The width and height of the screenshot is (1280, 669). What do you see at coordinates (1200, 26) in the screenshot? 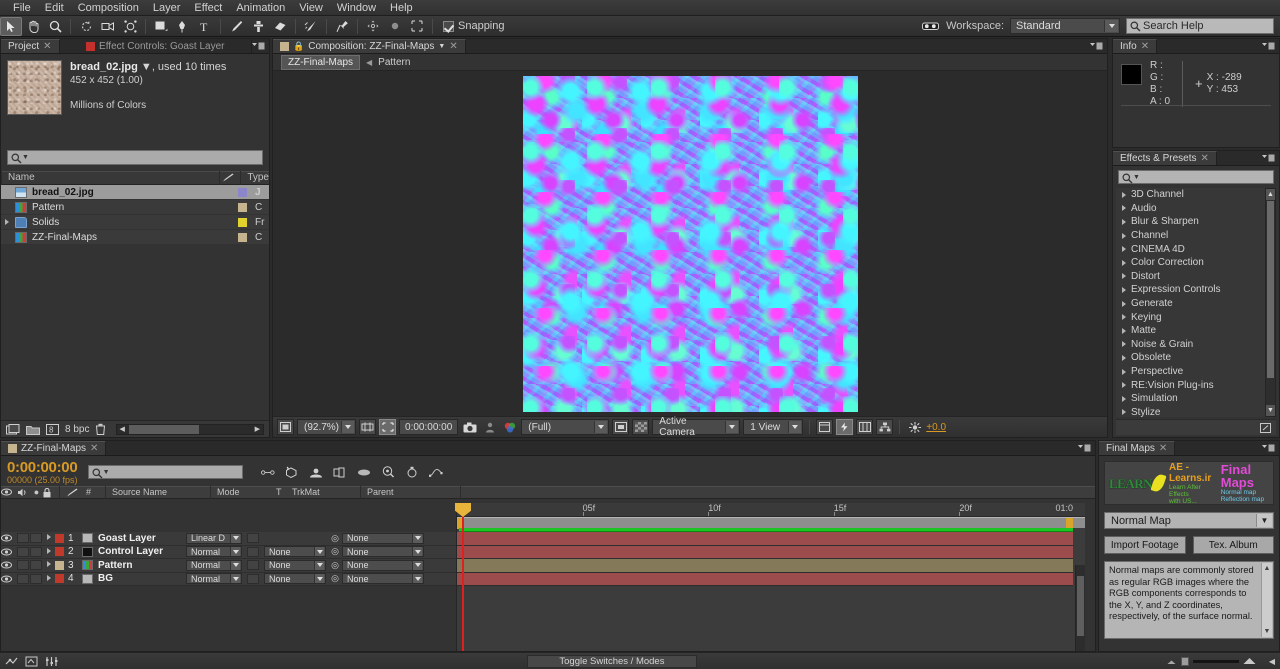
I see `search-help-input: Search Help` at bounding box center [1200, 26].